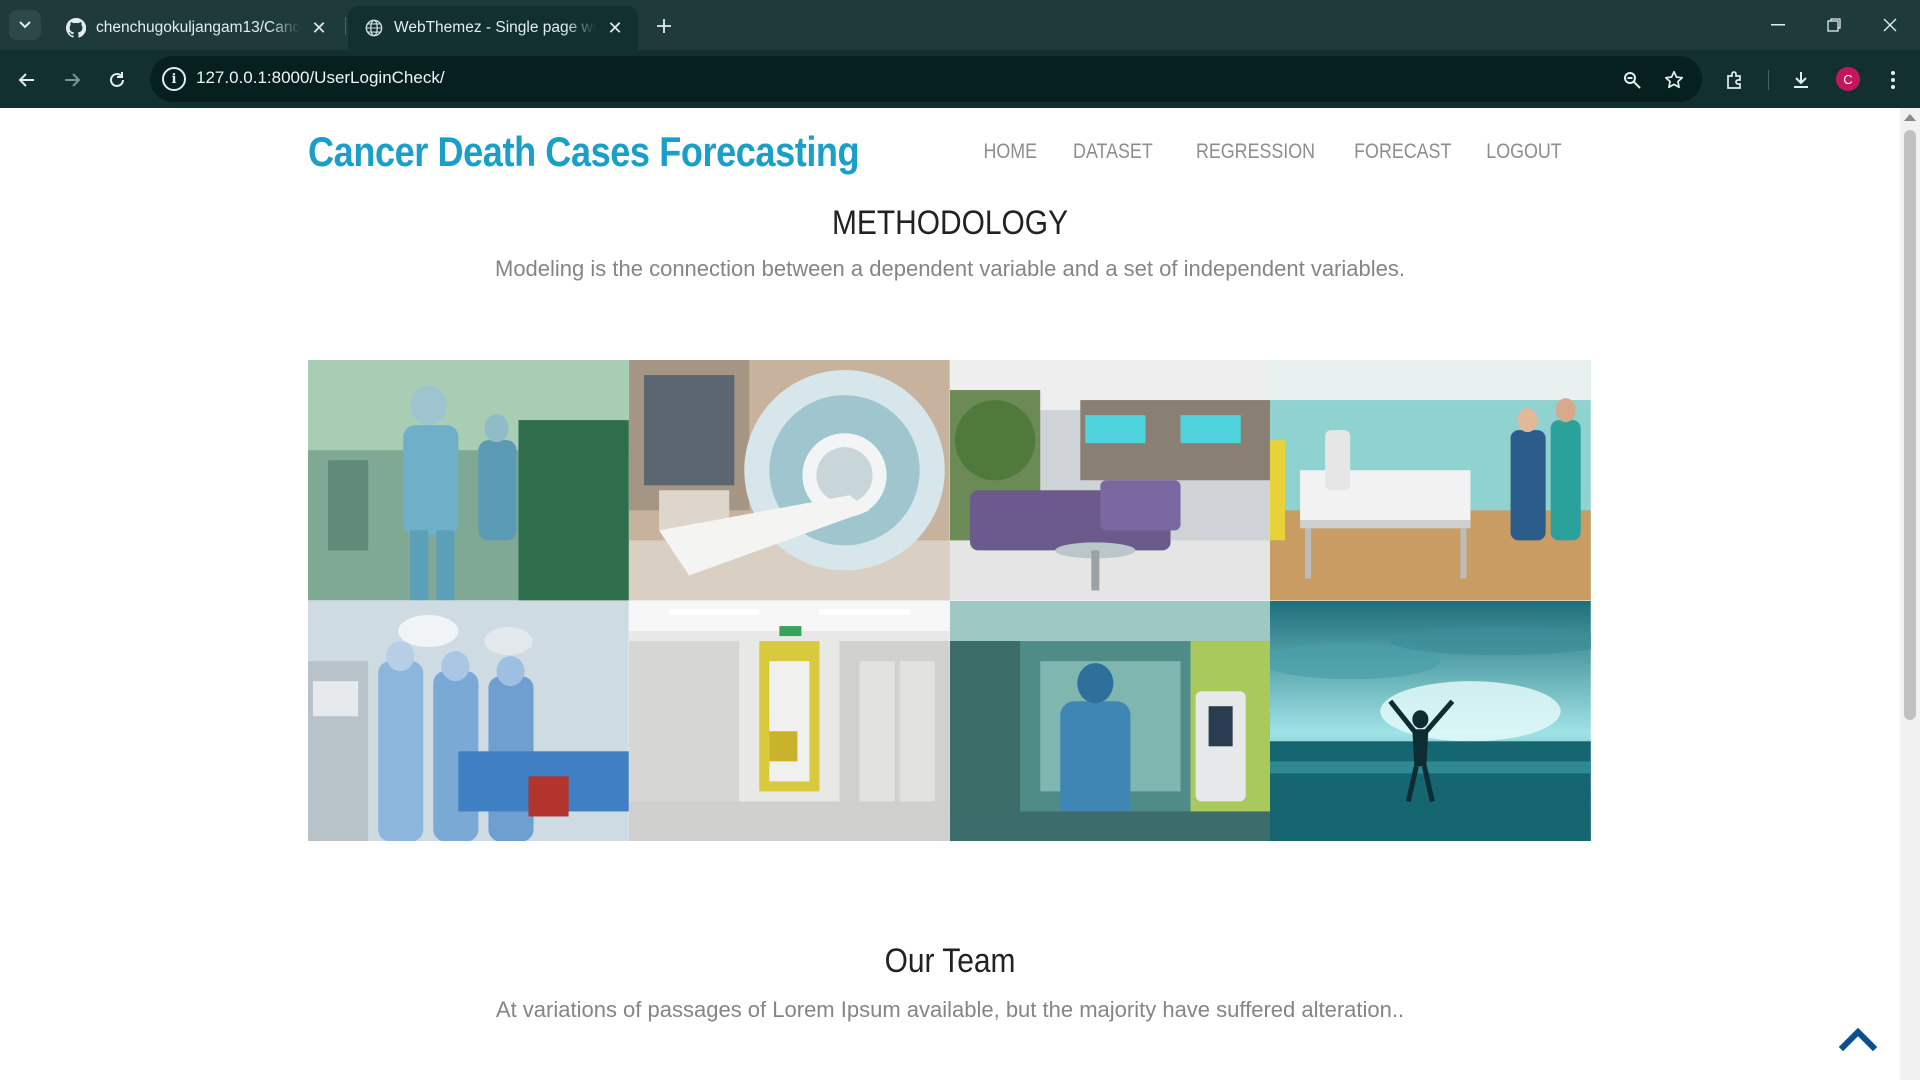  What do you see at coordinates (1858, 1039) in the screenshot?
I see `chevron-up-icon` at bounding box center [1858, 1039].